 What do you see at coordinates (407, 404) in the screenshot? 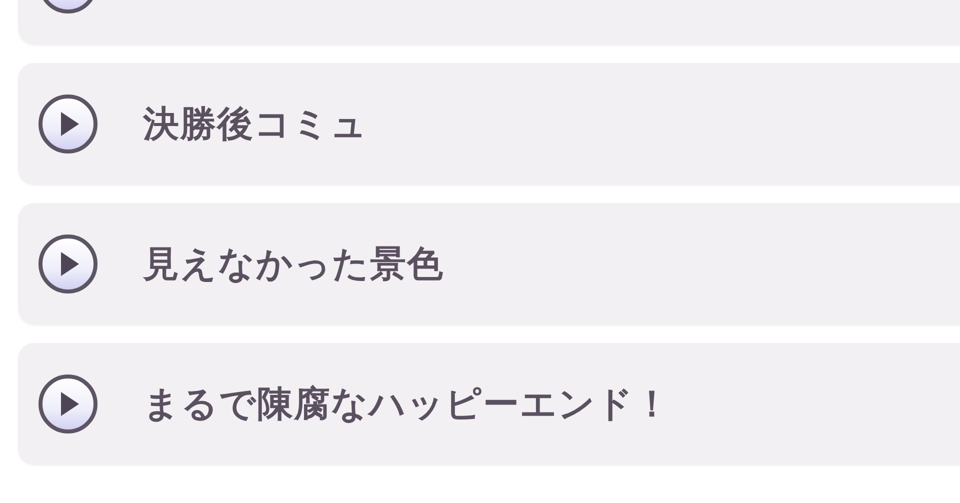
I see `story-title: まるで陳腐なハッピーエンド！` at bounding box center [407, 404].